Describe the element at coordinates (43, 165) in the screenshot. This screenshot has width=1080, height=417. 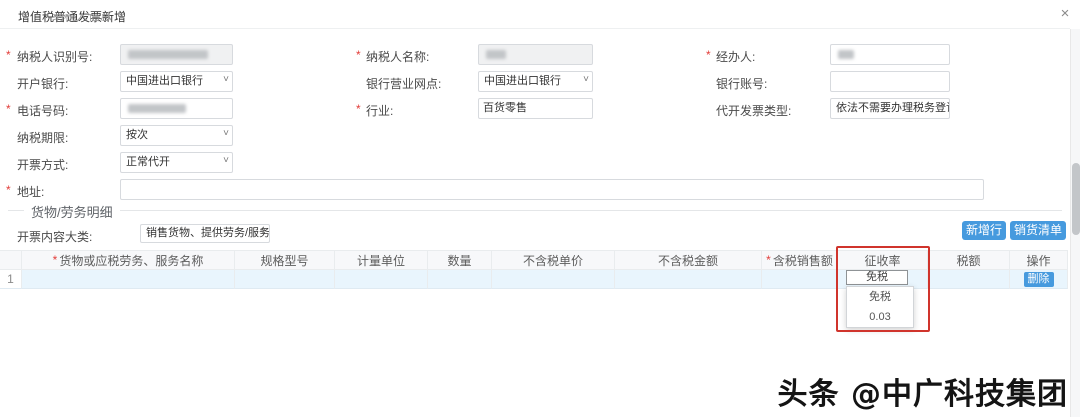
I see `field-label: 开票方式:` at that location.